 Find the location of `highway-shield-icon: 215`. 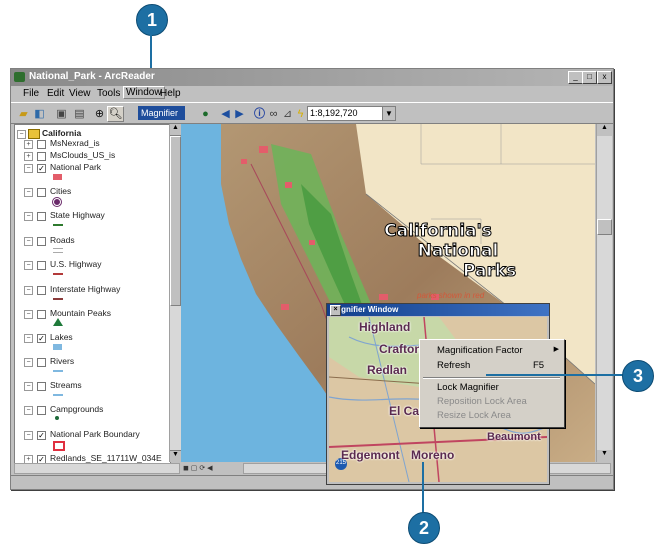

highway-shield-icon: 215 is located at coordinates (340, 463).